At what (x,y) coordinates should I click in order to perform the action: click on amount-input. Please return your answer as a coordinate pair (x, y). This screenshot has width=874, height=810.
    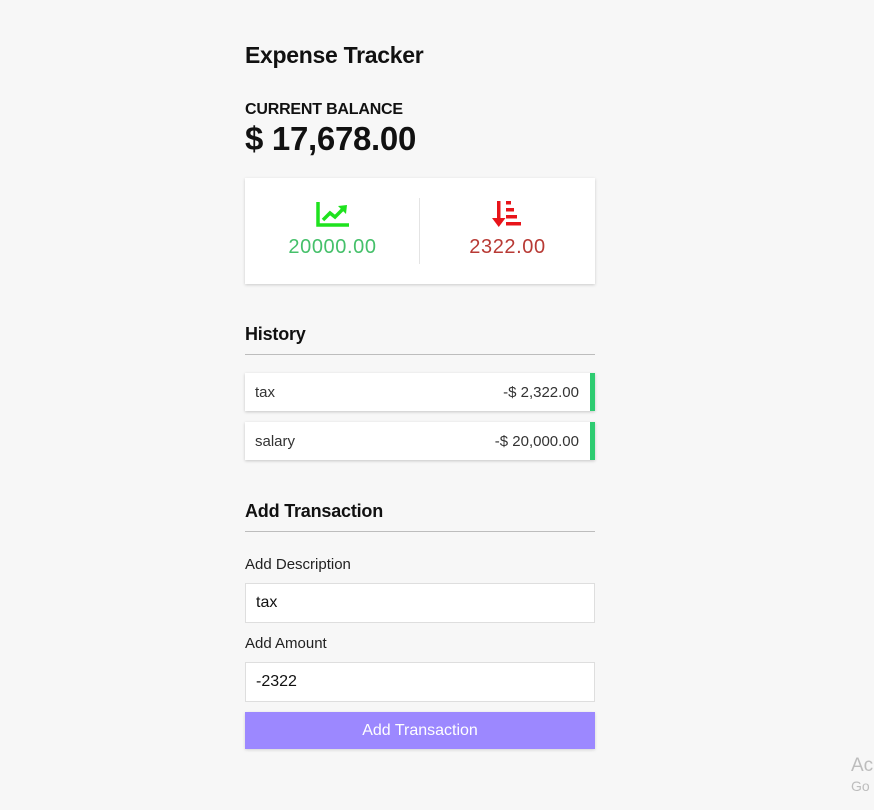
    Looking at the image, I should click on (420, 682).